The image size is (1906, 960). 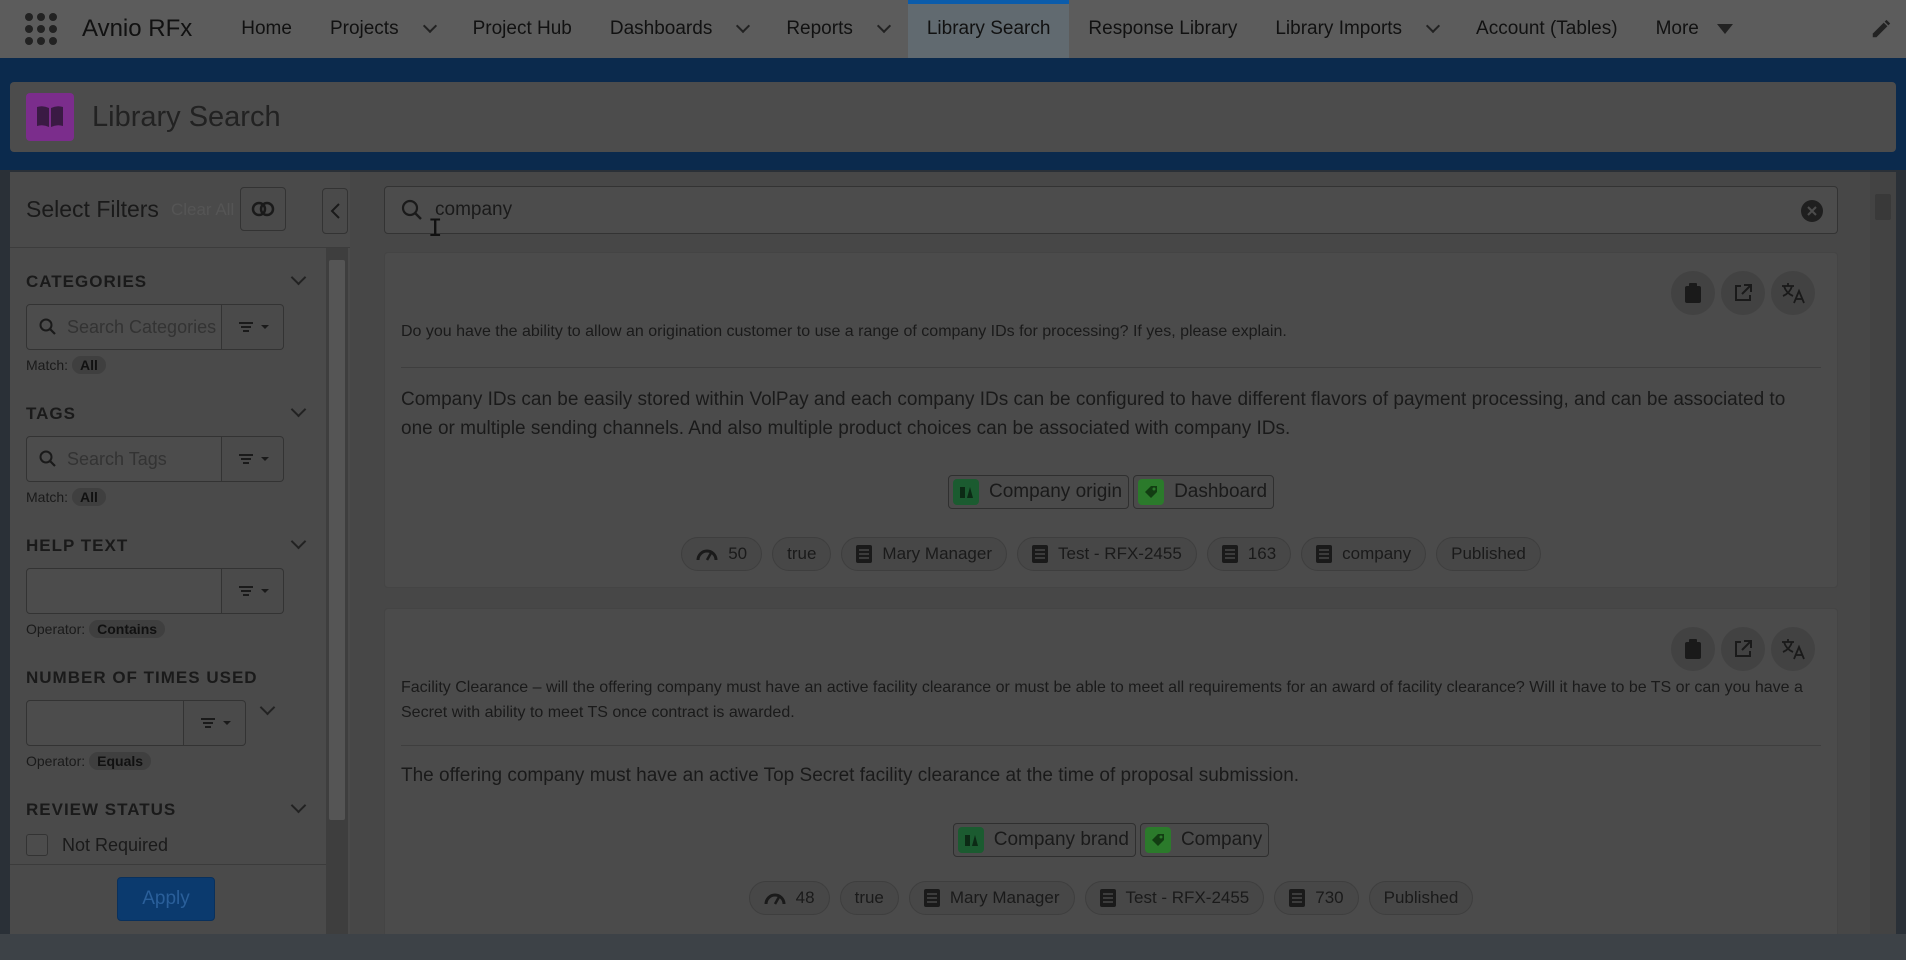 I want to click on nav-item-label: Home, so click(x=266, y=28).